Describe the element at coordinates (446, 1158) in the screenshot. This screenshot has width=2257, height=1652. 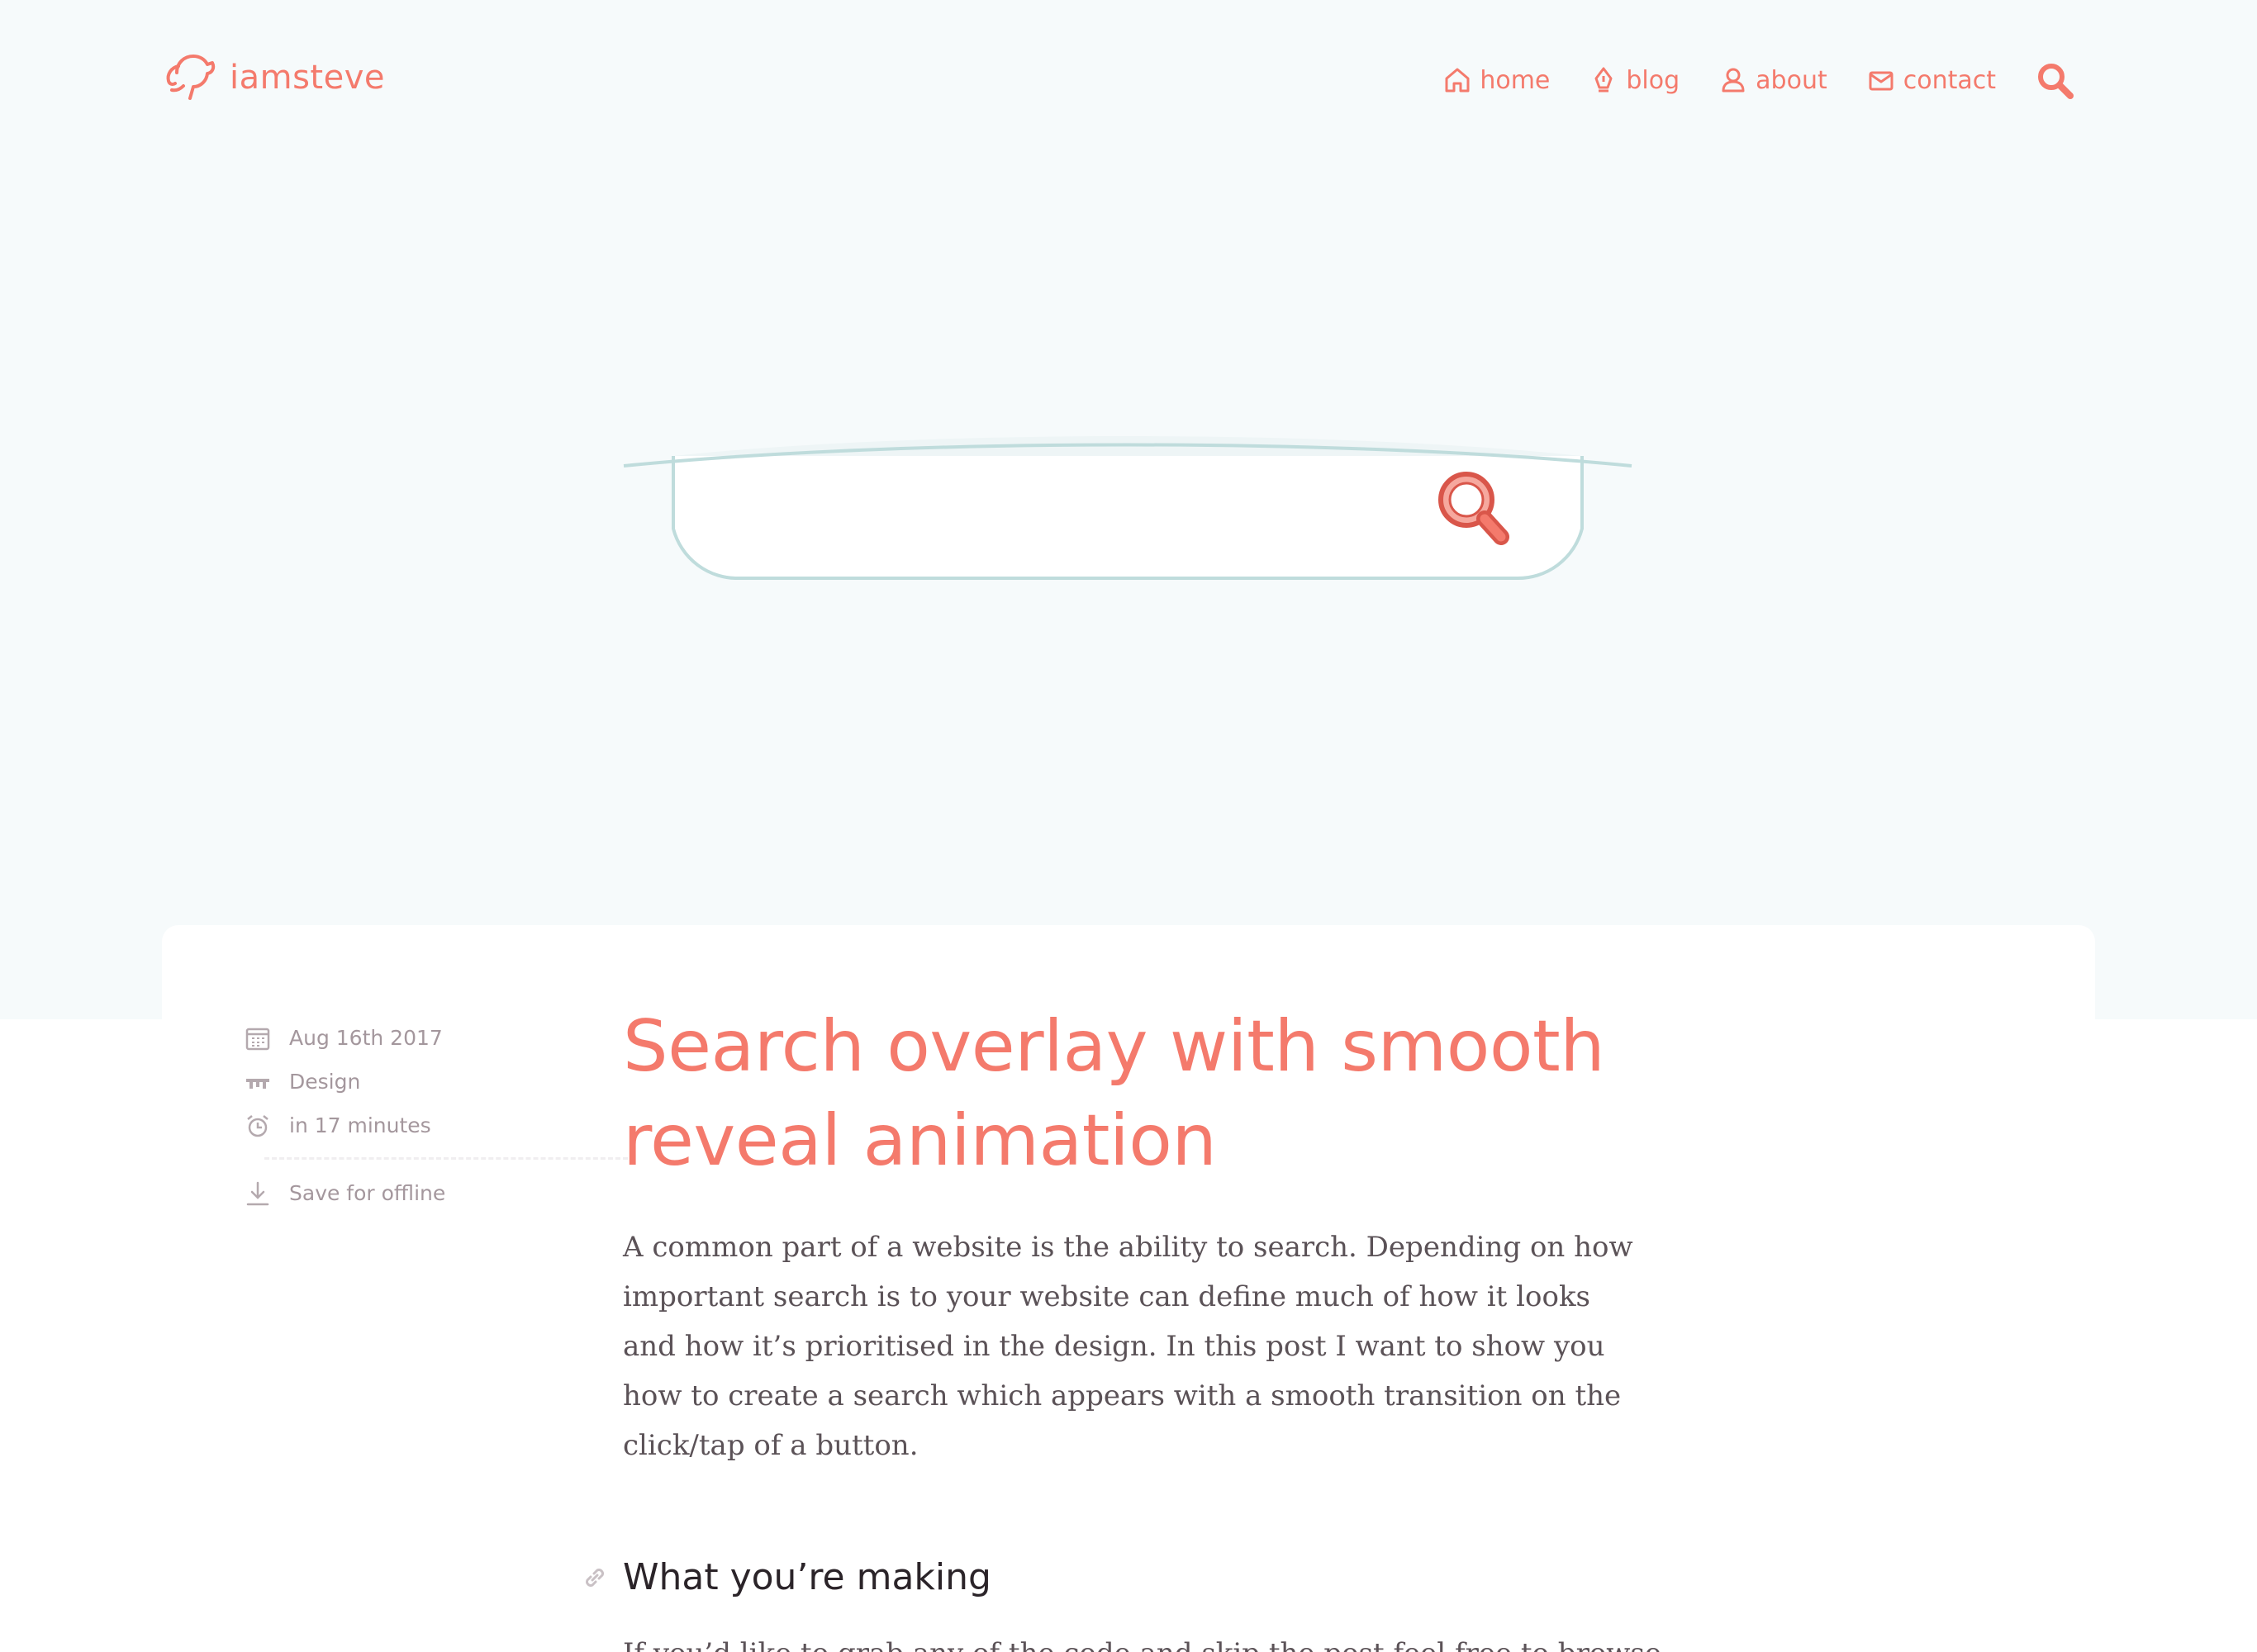
I see `meta-divider` at that location.